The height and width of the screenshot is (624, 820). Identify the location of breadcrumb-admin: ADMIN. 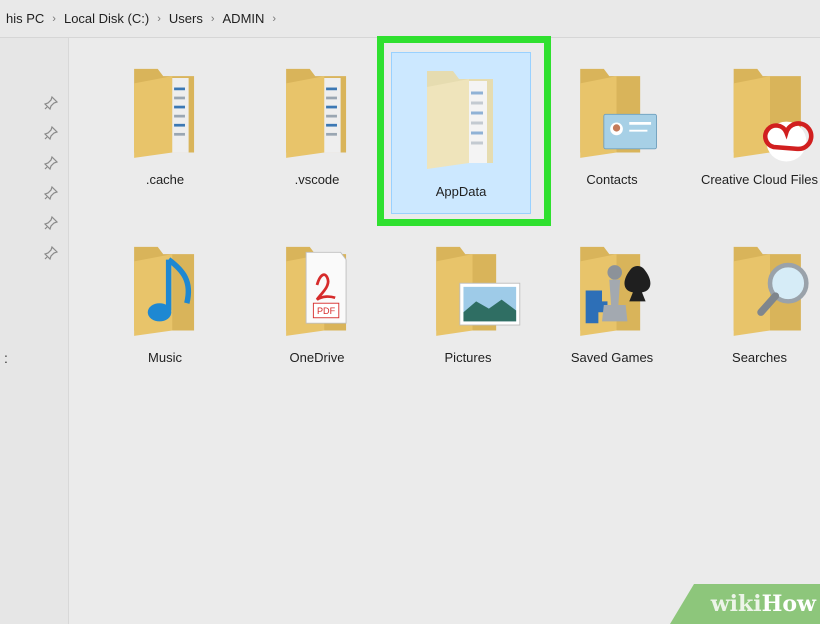
(244, 18).